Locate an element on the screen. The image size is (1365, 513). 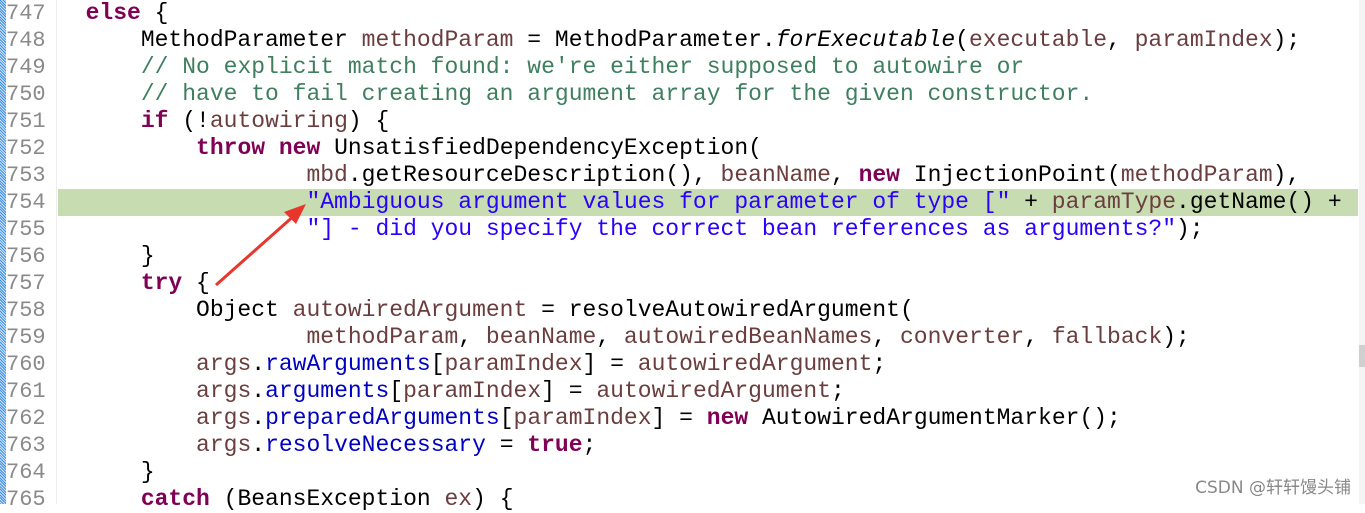
code-text: if (!autowiring) { is located at coordinates (708, 121).